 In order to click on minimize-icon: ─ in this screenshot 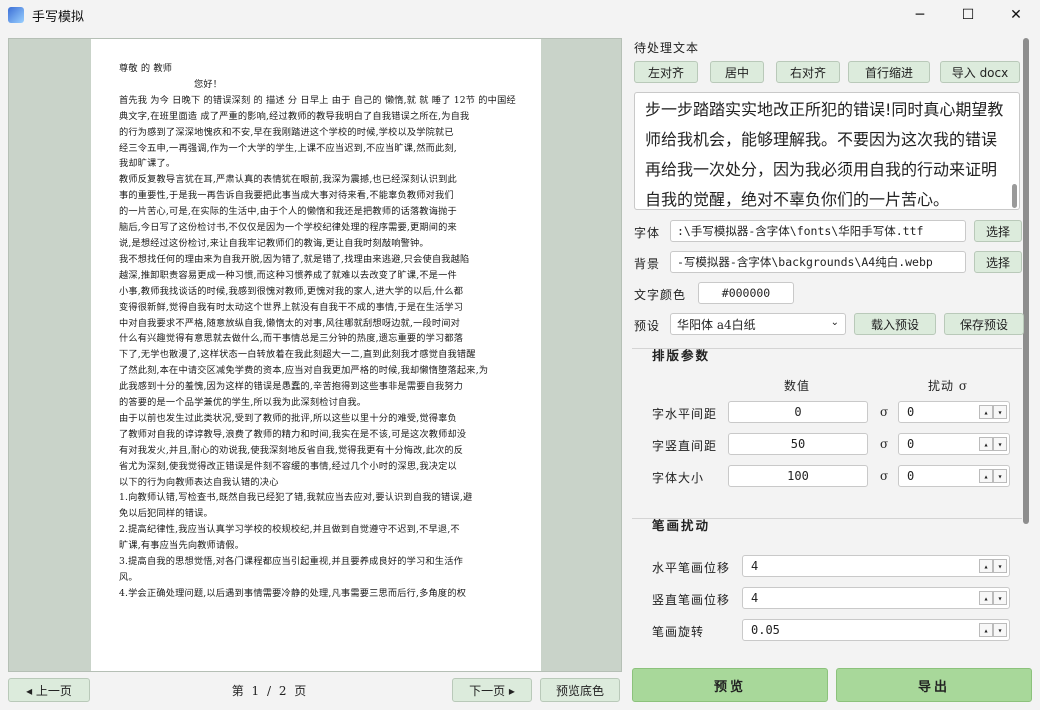, I will do `click(920, 15)`.